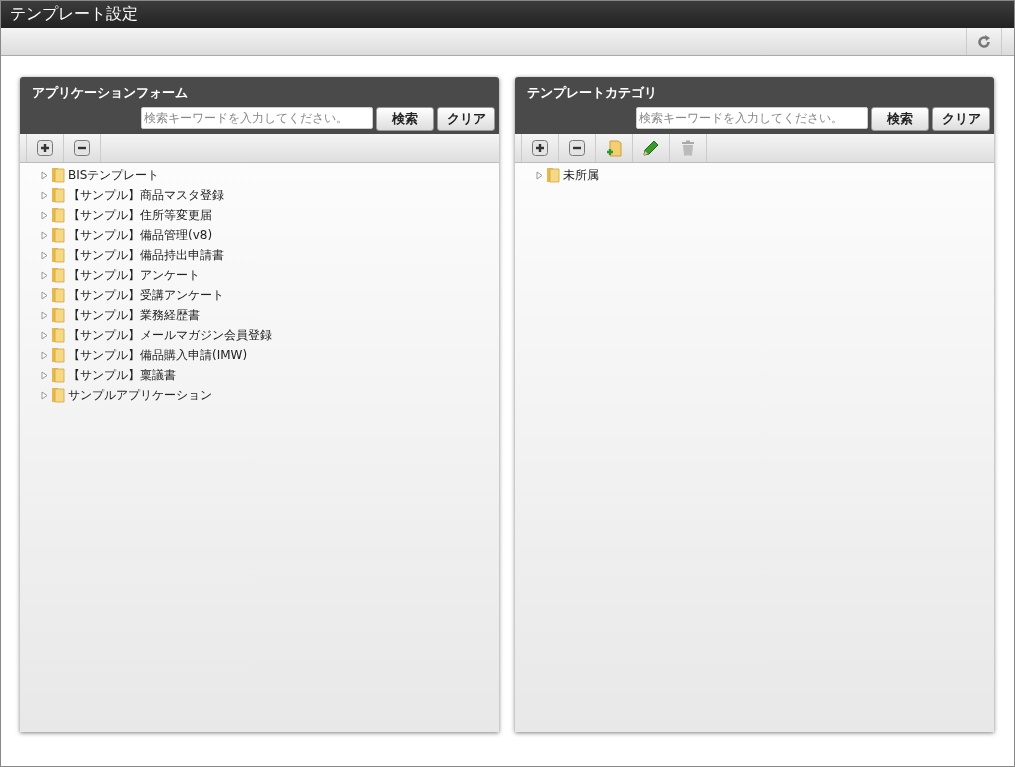 The width and height of the screenshot is (1015, 767). I want to click on tree-node-label: 【サンプル】メールマガジン会員登録, so click(170, 335).